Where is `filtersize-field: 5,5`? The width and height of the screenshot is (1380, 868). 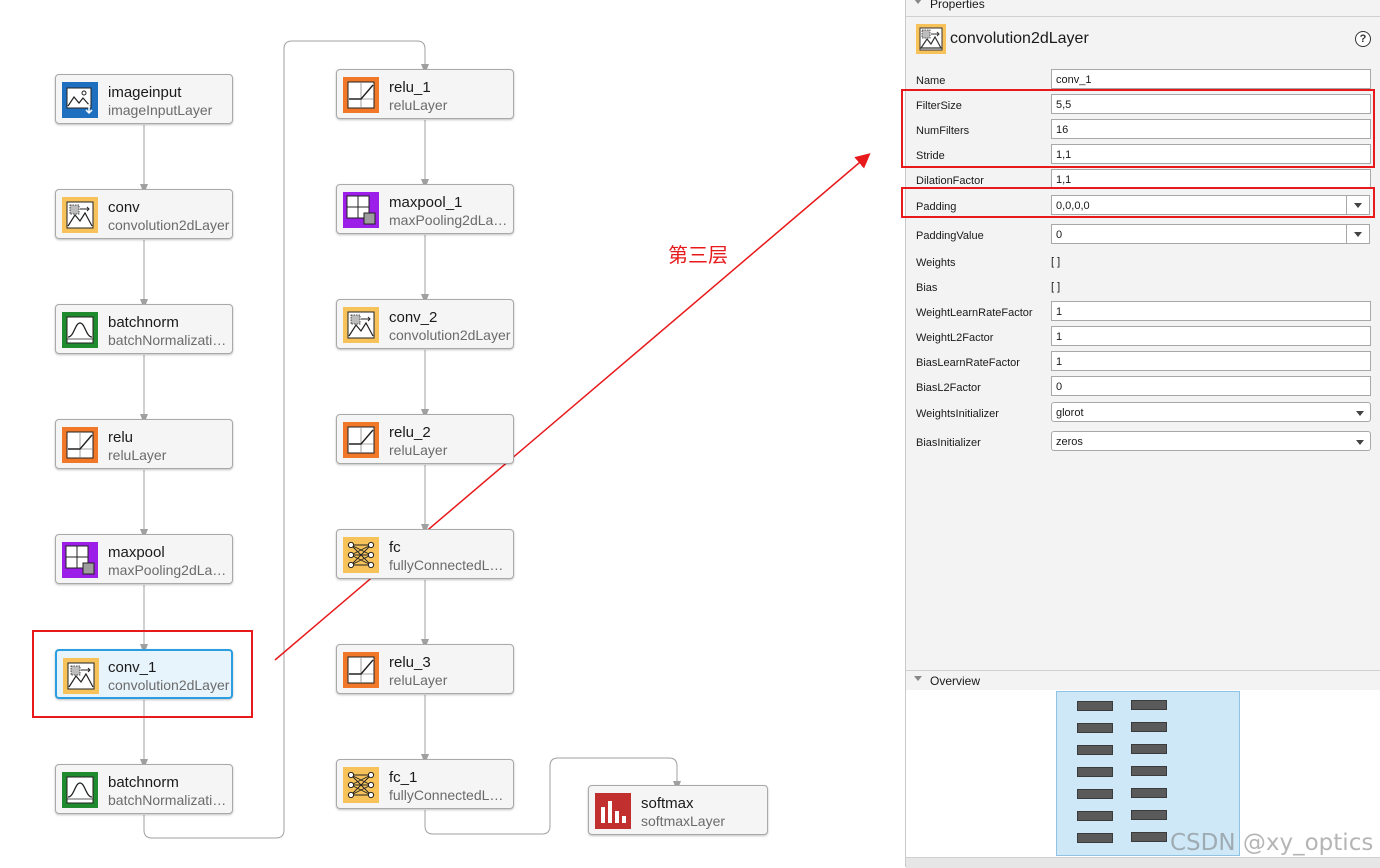
filtersize-field: 5,5 is located at coordinates (1211, 104).